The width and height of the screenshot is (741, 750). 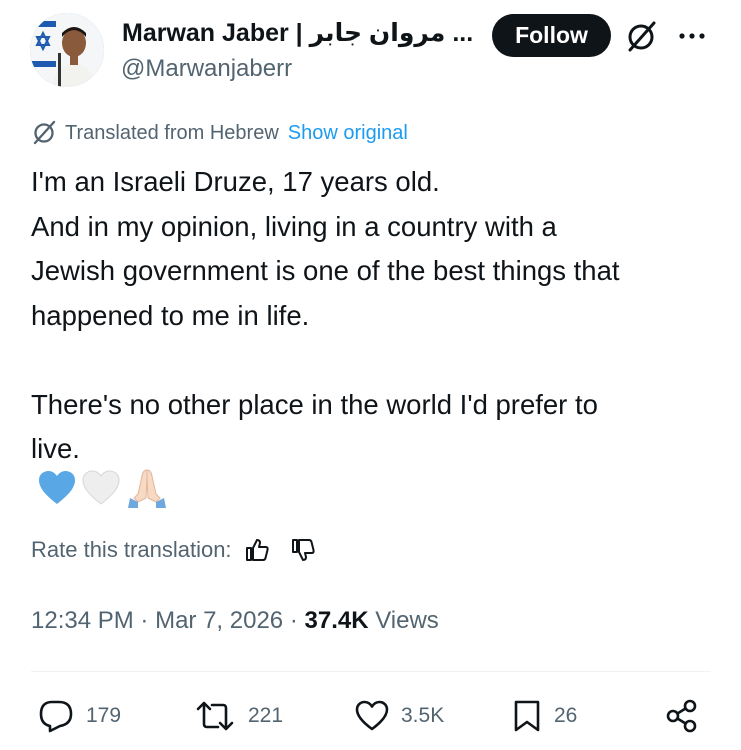 I want to click on translation-source: Translated from Hebrew, so click(x=172, y=132).